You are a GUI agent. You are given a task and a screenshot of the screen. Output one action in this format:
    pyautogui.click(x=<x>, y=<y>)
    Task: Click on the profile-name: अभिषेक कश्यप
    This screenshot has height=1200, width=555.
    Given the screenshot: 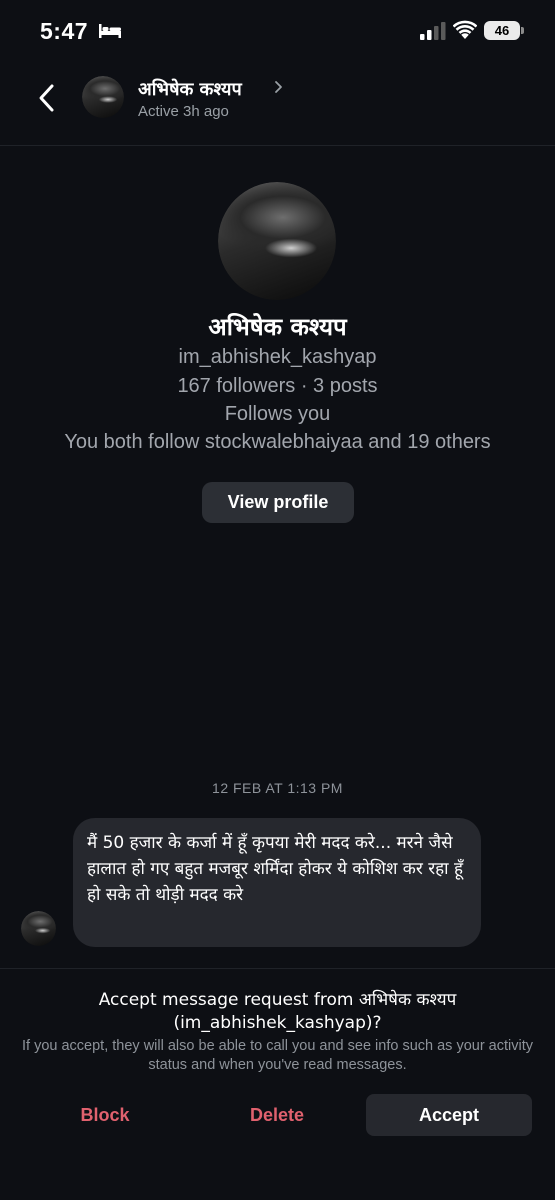 What is the action you would take?
    pyautogui.click(x=277, y=327)
    